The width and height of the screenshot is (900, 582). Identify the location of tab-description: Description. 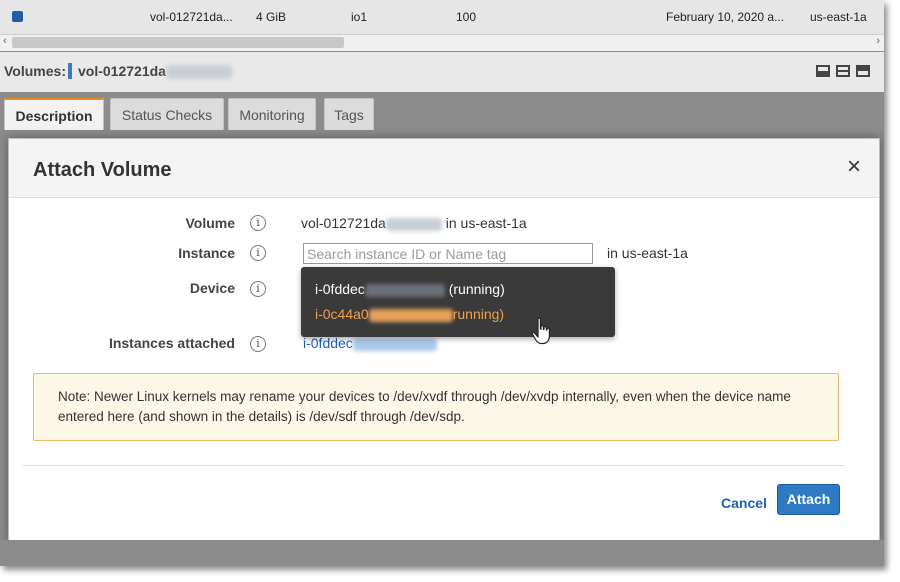
(54, 114).